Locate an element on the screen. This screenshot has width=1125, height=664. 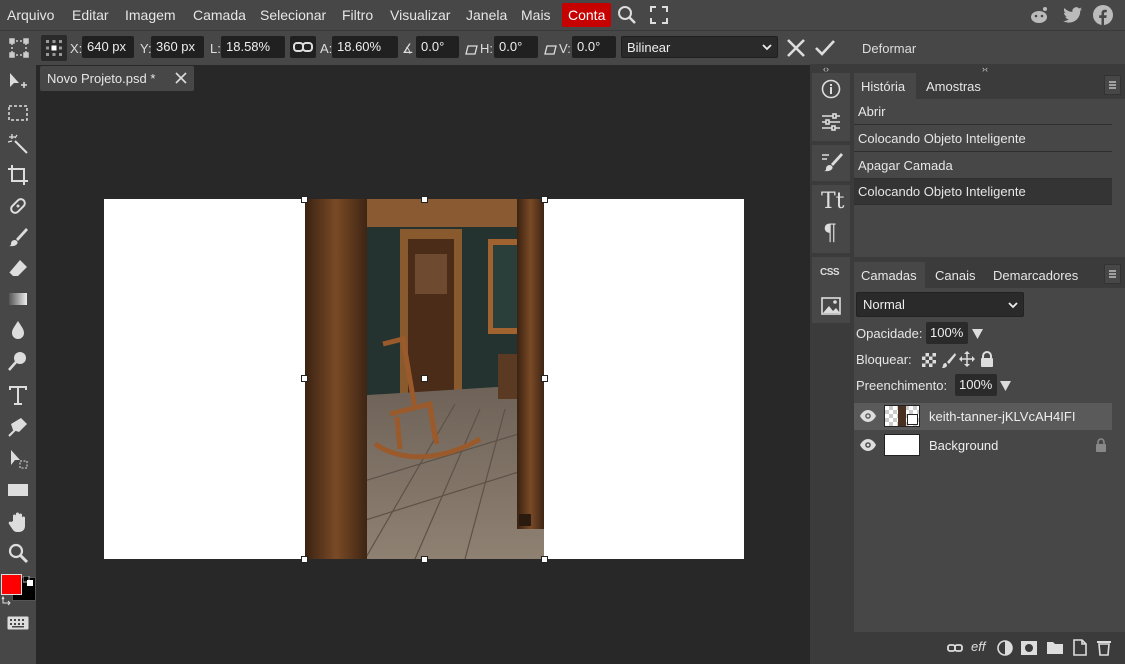
history-item: Colocando Objeto Inteligente is located at coordinates (983, 139).